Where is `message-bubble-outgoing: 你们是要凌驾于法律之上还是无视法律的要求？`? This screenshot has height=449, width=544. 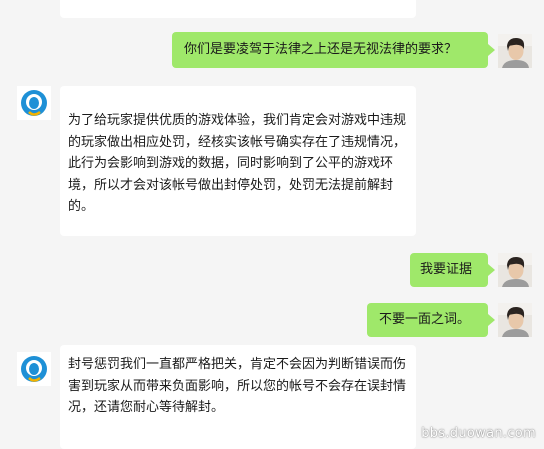 message-bubble-outgoing: 你们是要凌驾于法律之上还是无视法律的要求？ is located at coordinates (330, 50).